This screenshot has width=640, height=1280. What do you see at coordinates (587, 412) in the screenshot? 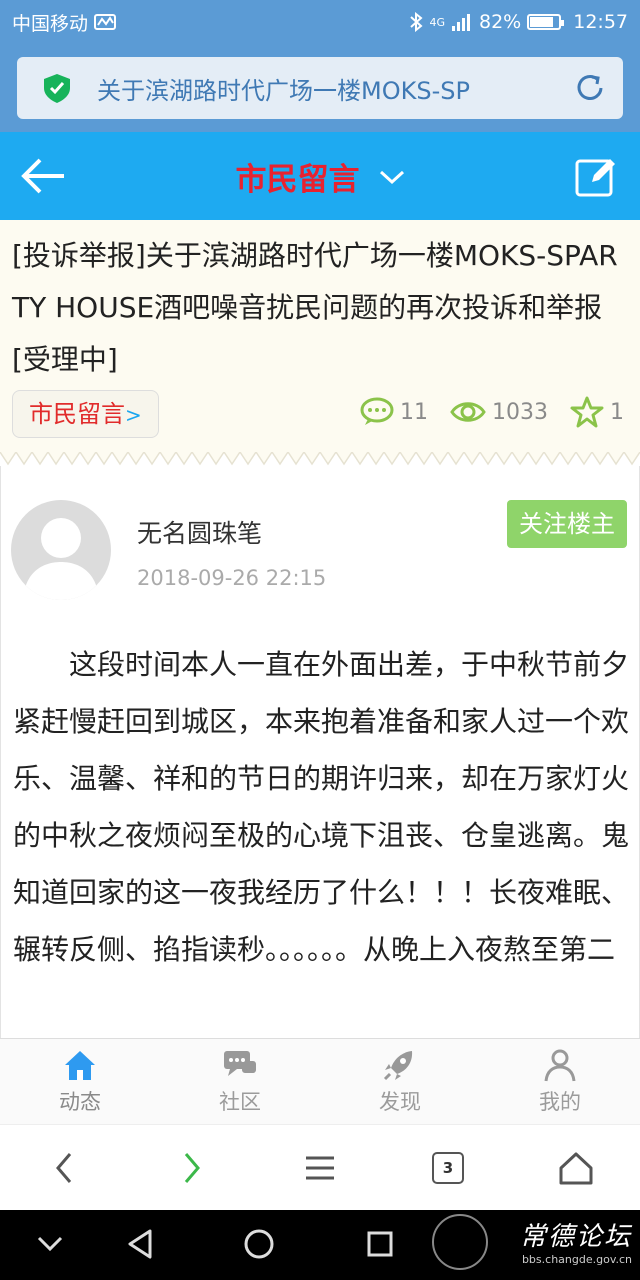
I see `star-icon` at bounding box center [587, 412].